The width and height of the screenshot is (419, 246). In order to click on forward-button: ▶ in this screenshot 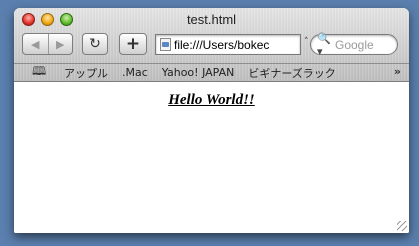, I will do `click(60, 44)`.